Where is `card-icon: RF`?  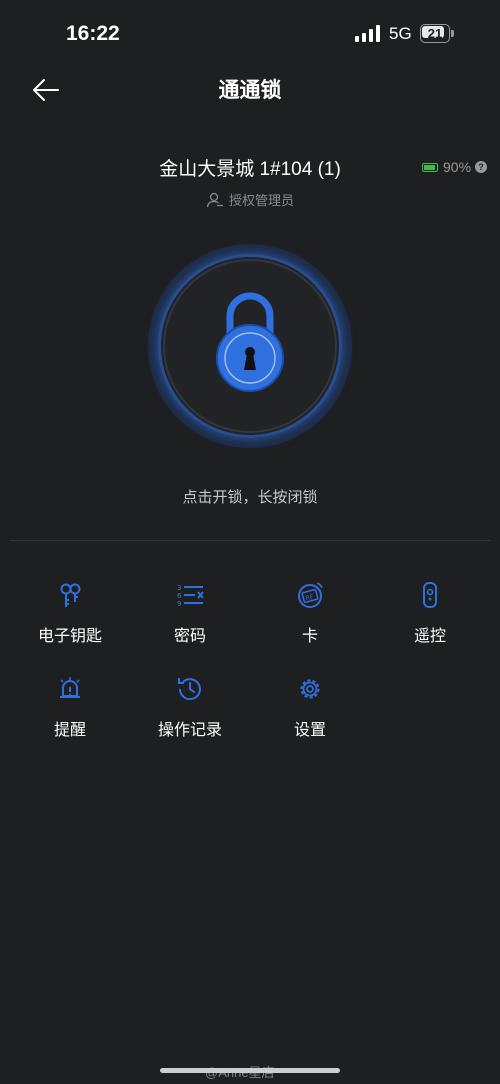 card-icon: RF is located at coordinates (310, 595).